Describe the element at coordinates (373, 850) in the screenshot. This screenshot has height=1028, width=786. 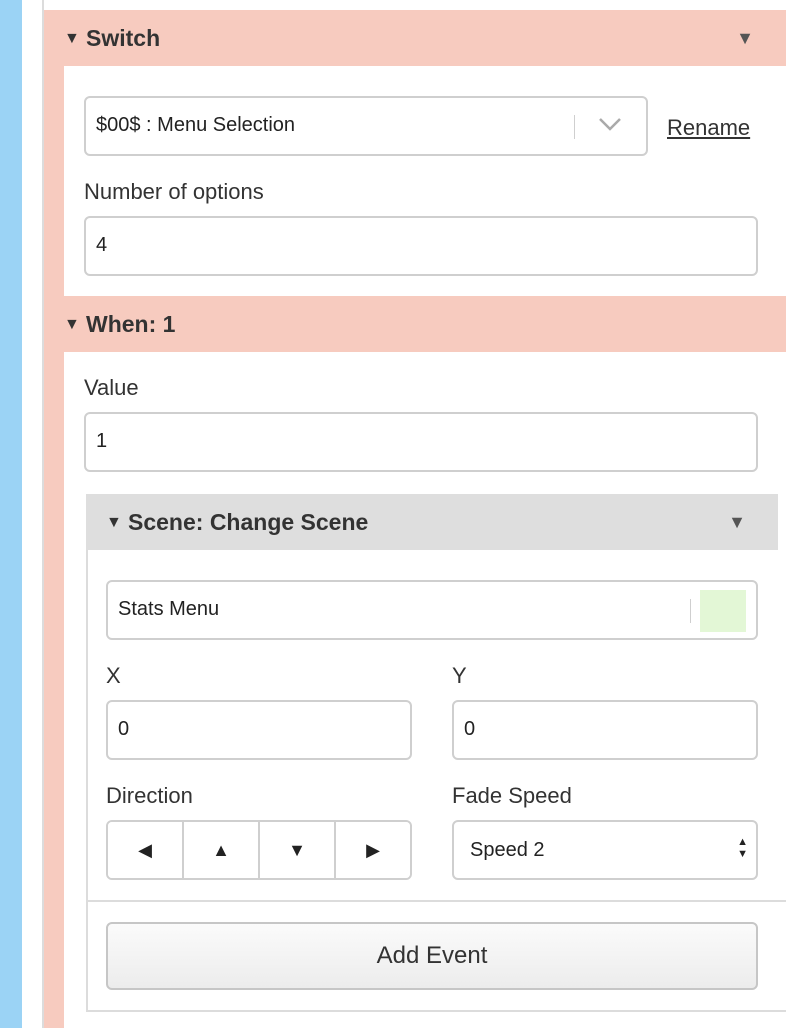
I see `direction-right-button: ▶` at that location.